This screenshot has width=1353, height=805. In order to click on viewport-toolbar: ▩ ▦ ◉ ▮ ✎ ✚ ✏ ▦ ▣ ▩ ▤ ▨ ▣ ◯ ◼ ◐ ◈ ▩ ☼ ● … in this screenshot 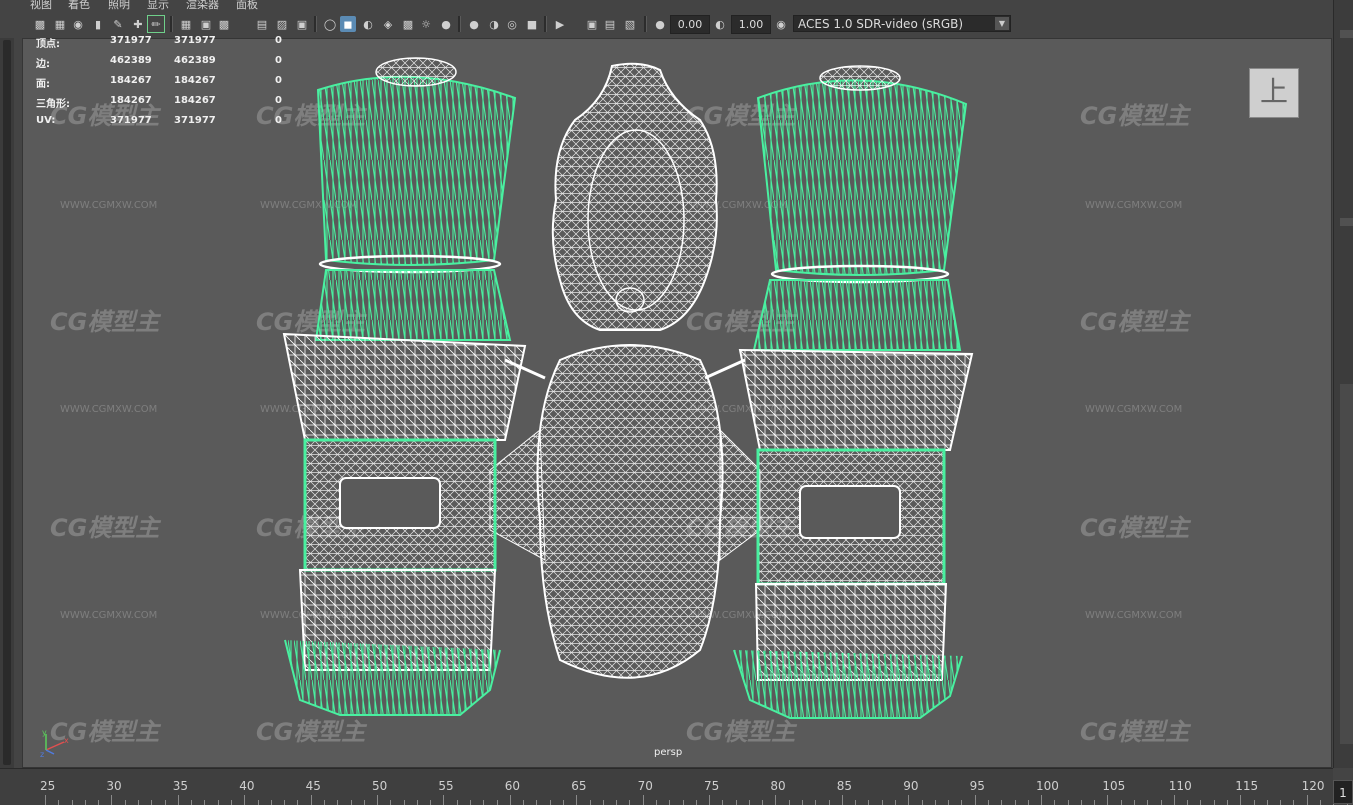, I will do `click(676, 24)`.